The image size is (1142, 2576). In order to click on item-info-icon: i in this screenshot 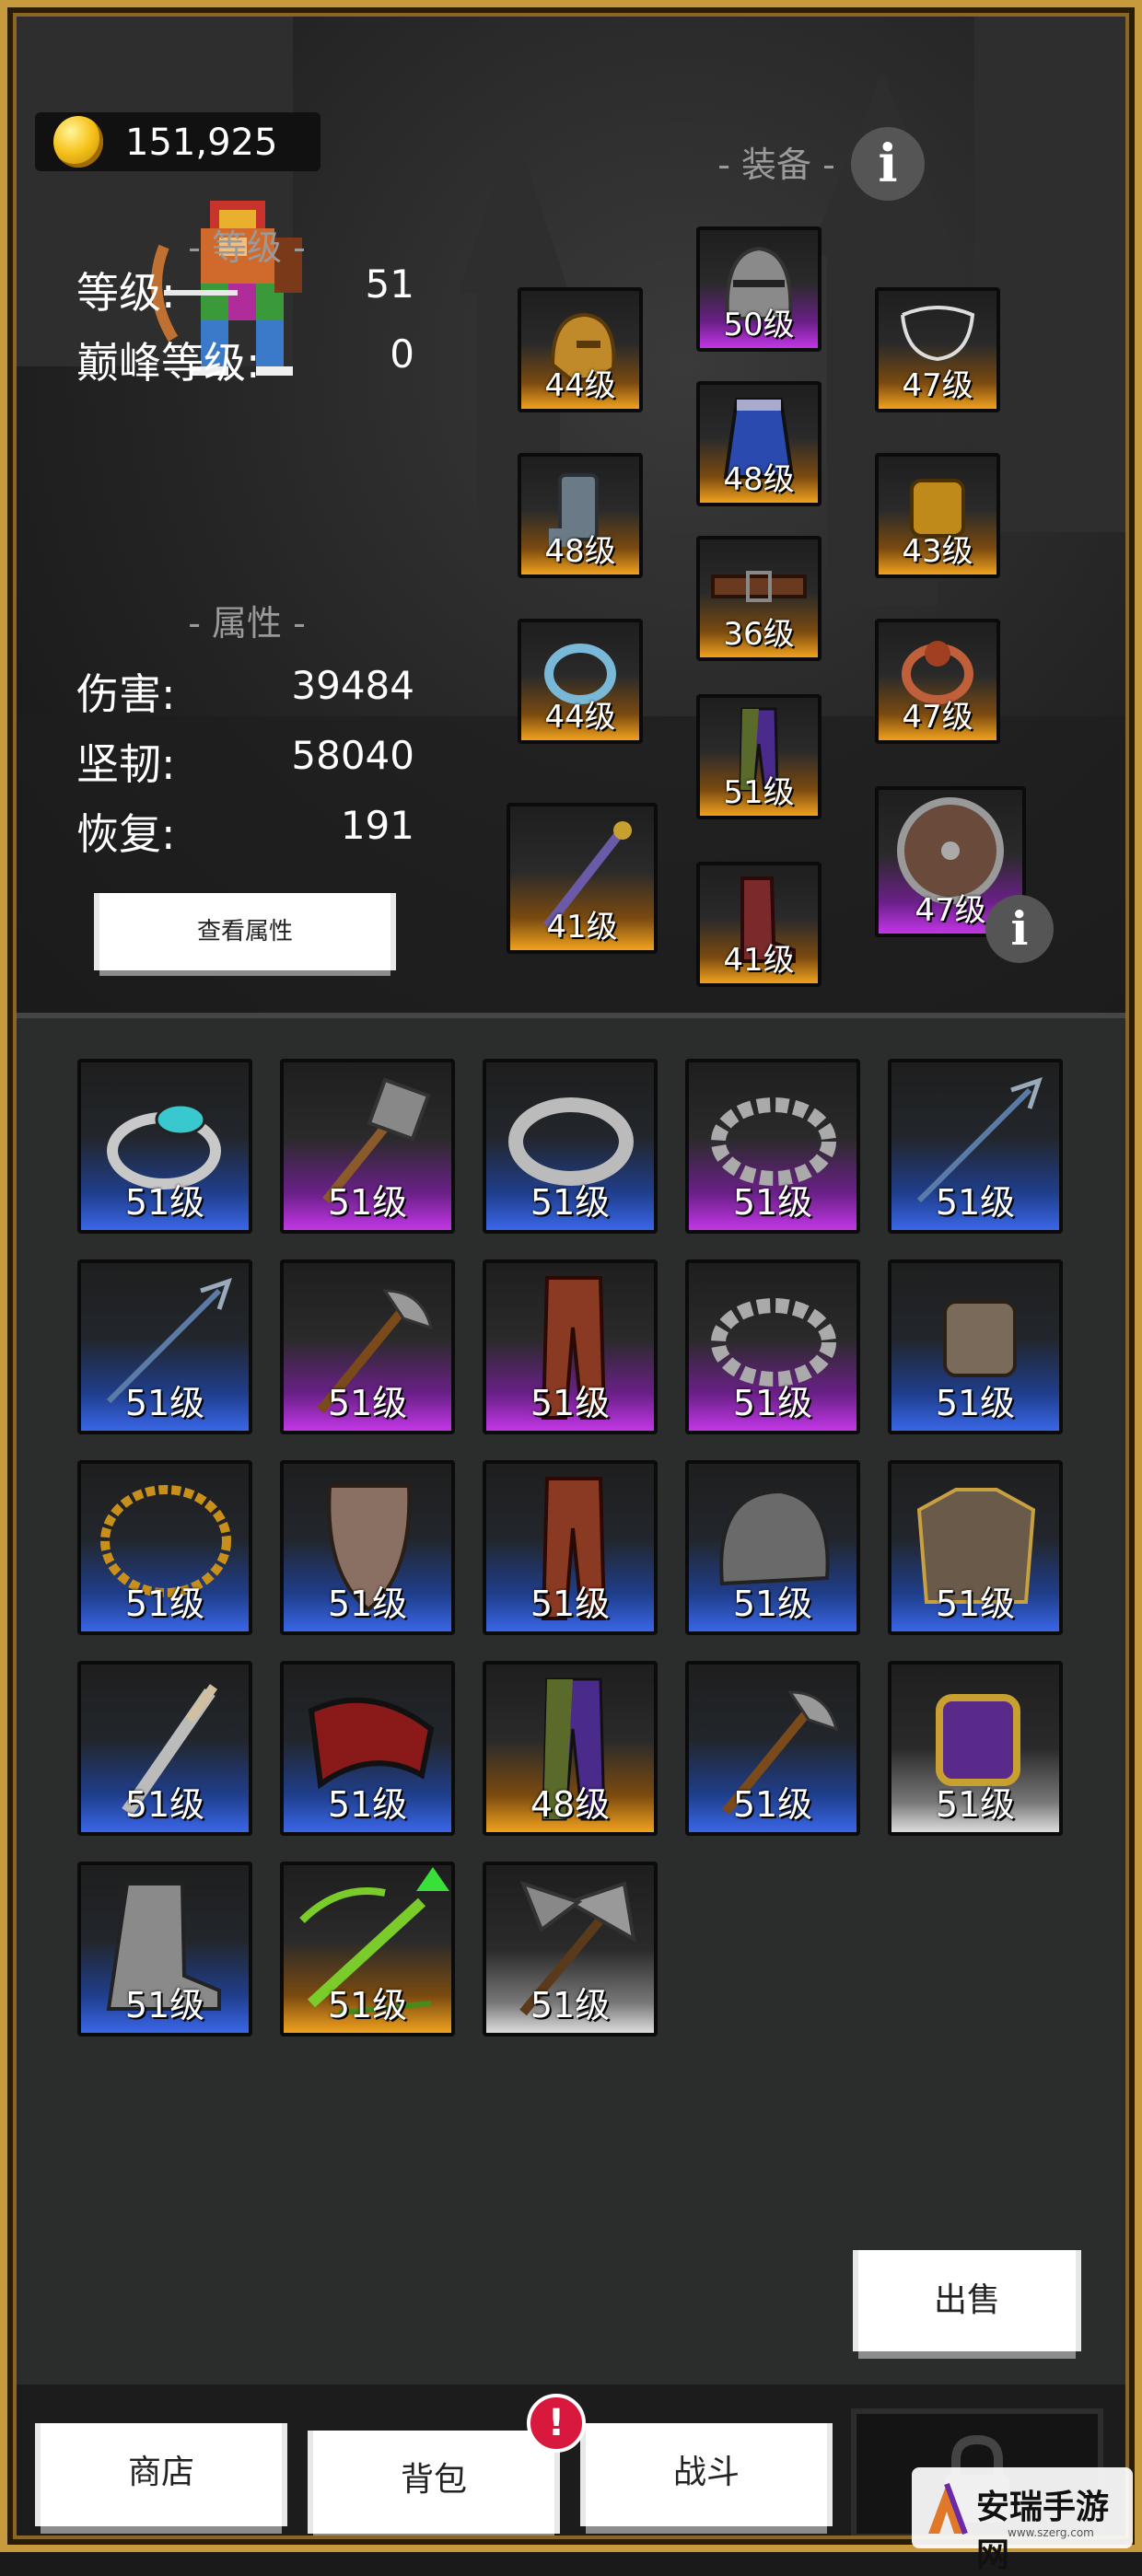, I will do `click(1020, 929)`.